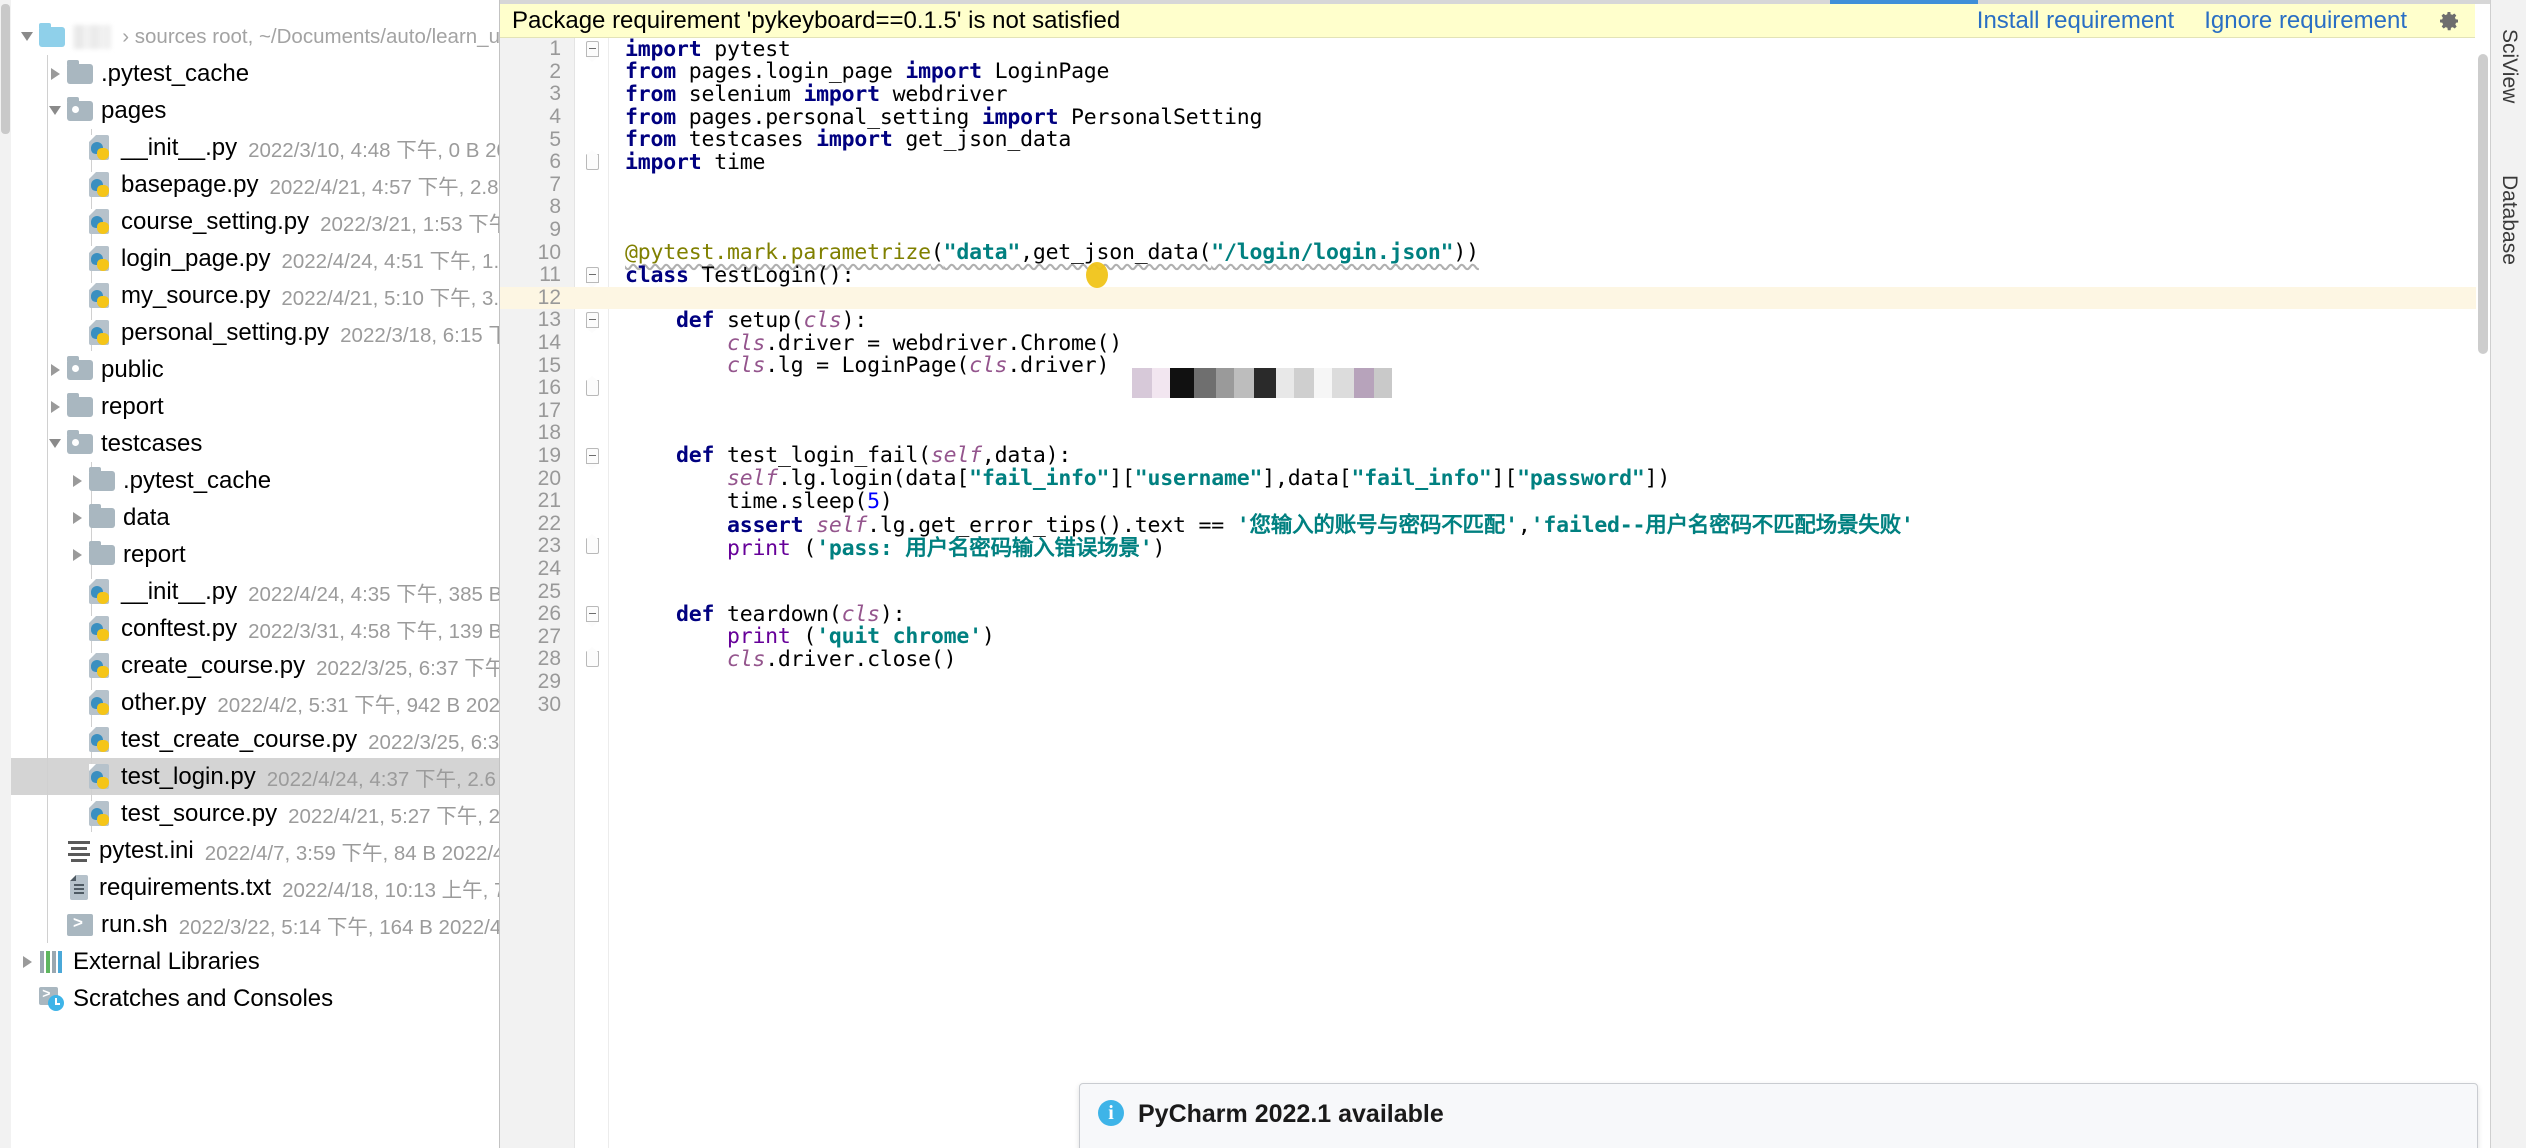  I want to click on expand-toggle-tc-pytest-cache, so click(77, 480).